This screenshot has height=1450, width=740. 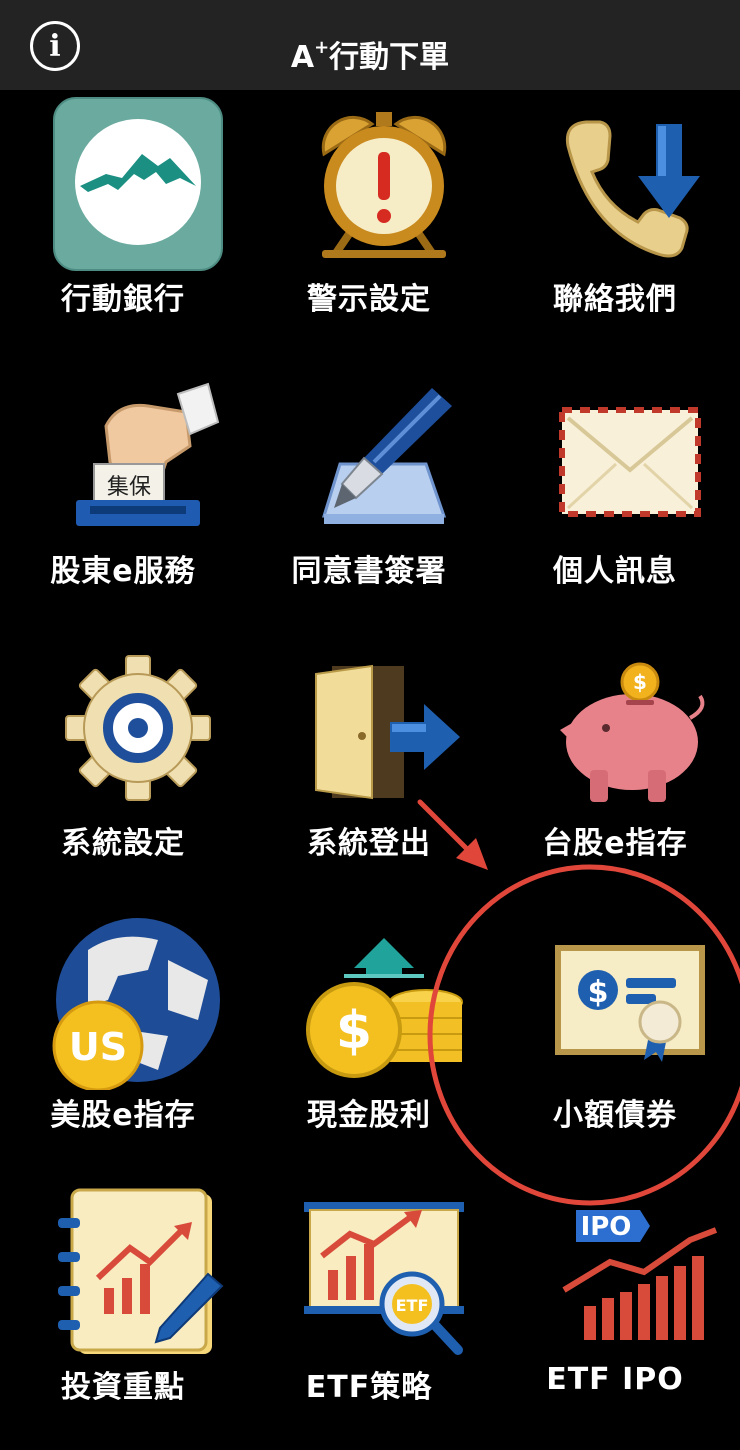 I want to click on tile-label: 現金股利, so click(x=369, y=1115).